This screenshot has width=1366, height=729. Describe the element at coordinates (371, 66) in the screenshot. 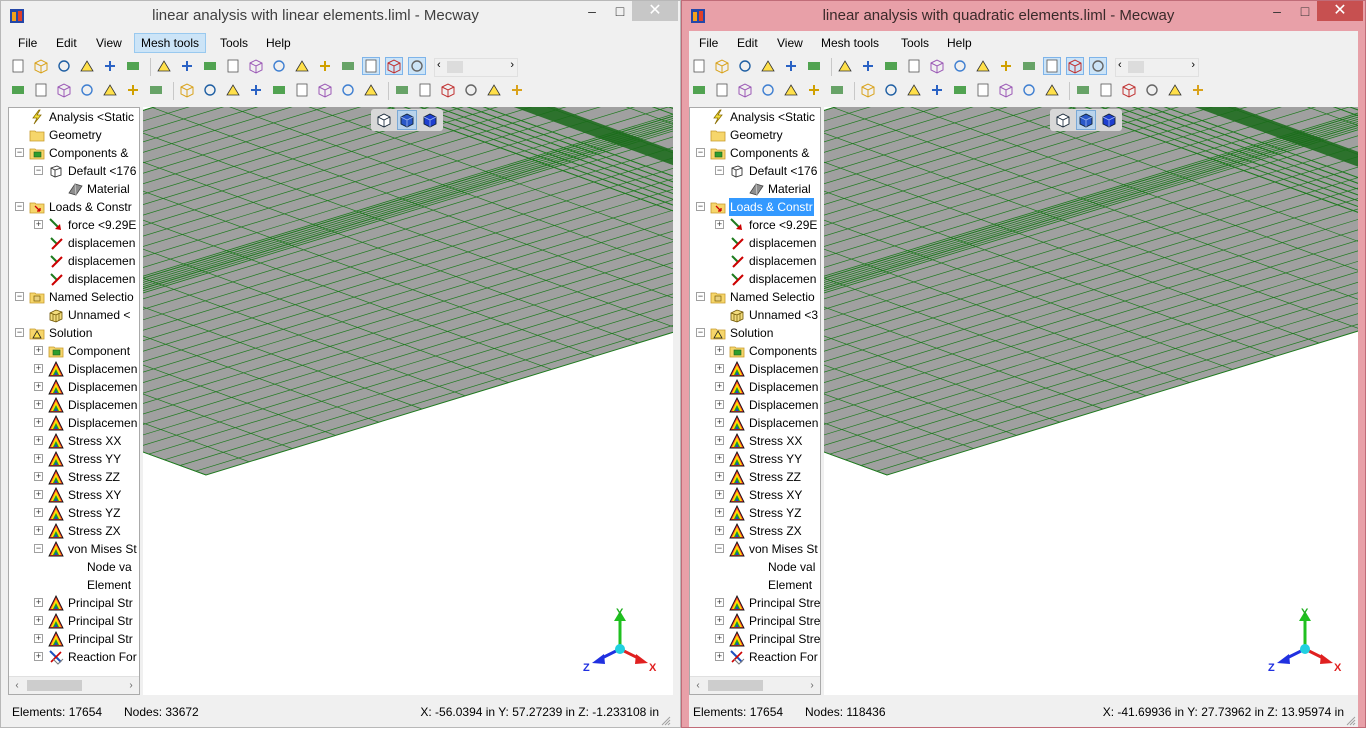

I see `view-solid-plate-icon` at that location.